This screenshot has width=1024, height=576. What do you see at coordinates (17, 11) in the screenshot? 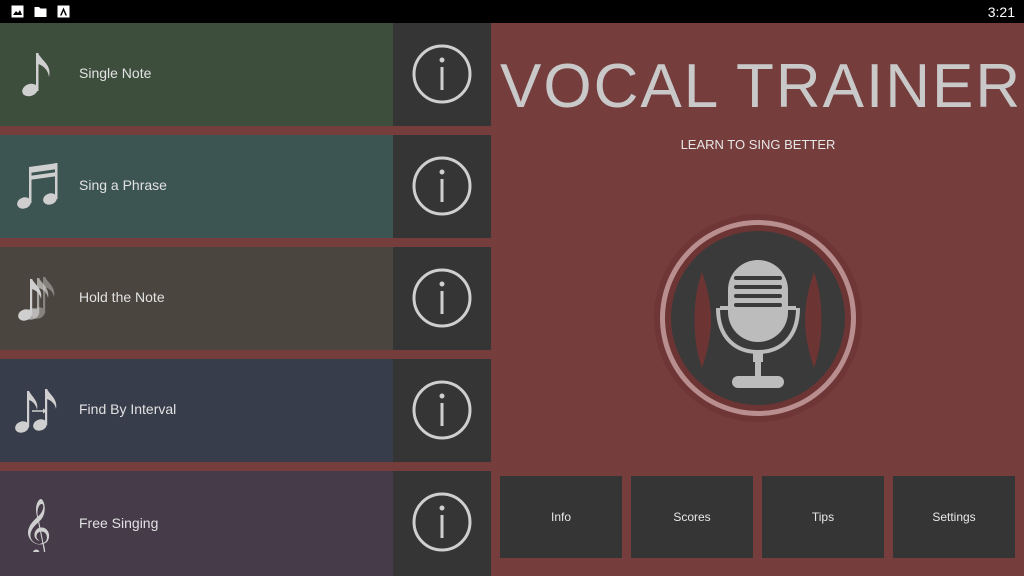
I see `image-icon` at bounding box center [17, 11].